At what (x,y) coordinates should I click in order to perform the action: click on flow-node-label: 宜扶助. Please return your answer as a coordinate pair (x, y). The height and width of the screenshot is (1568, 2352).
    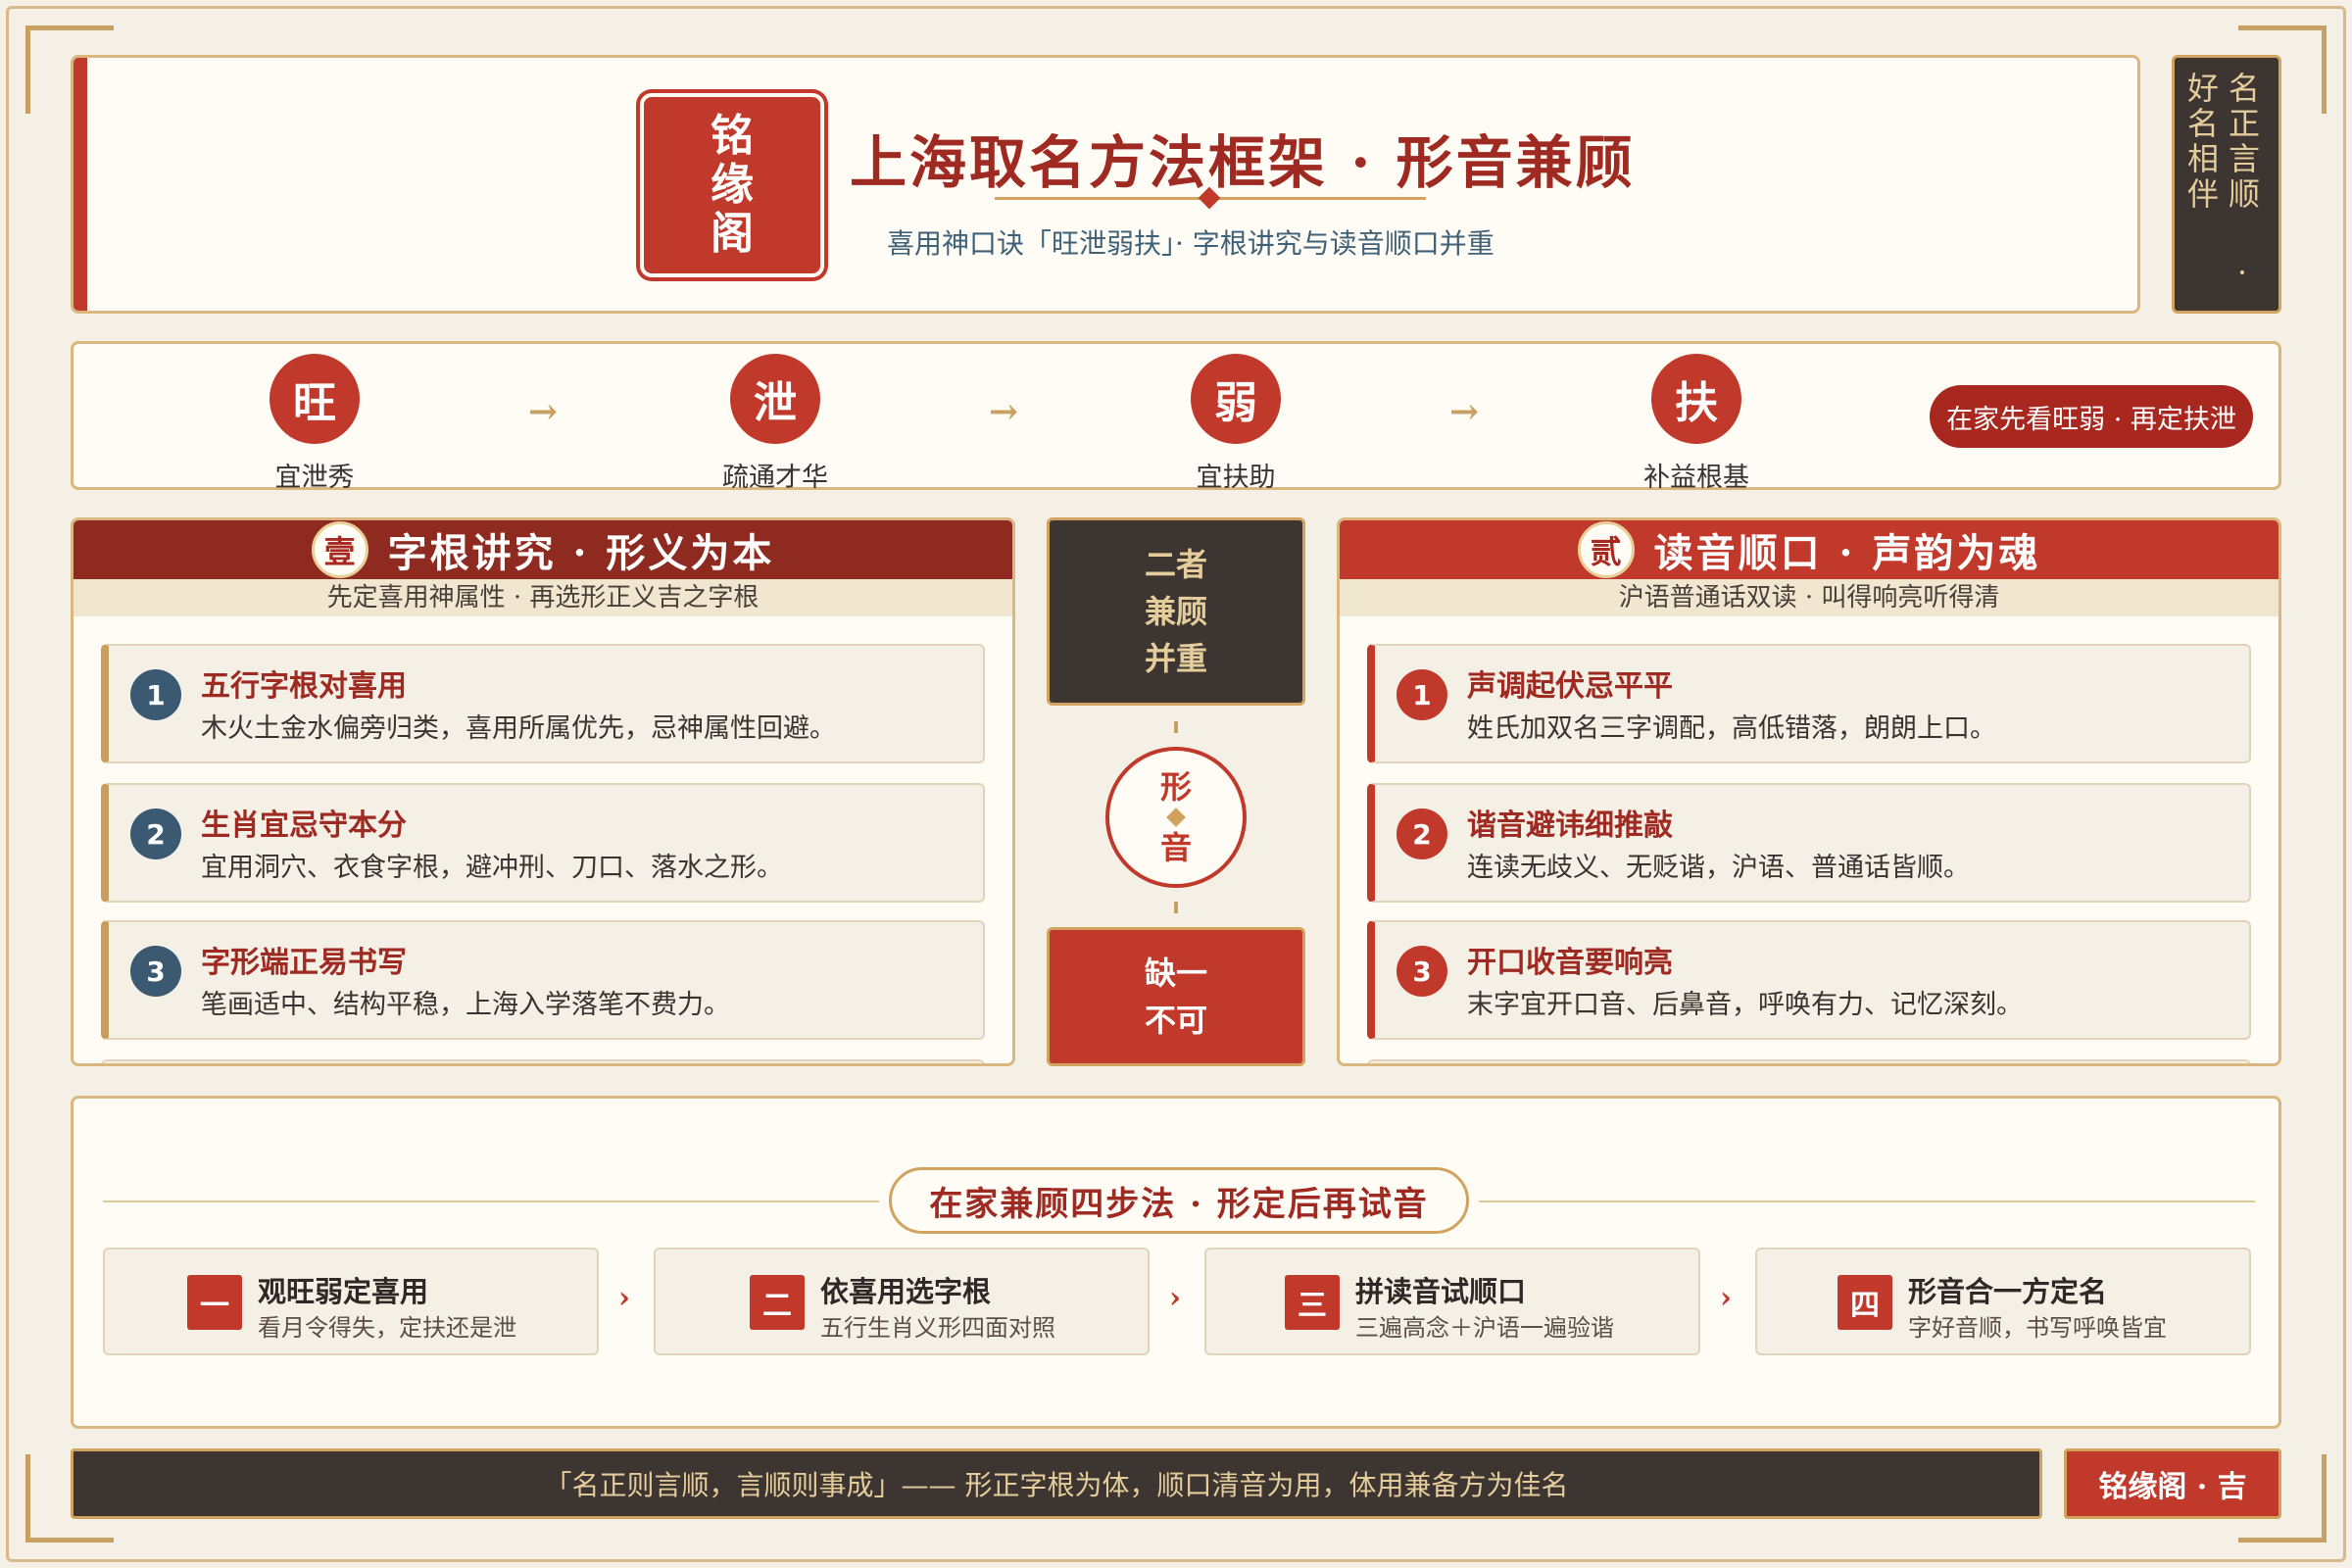
    Looking at the image, I should click on (1236, 478).